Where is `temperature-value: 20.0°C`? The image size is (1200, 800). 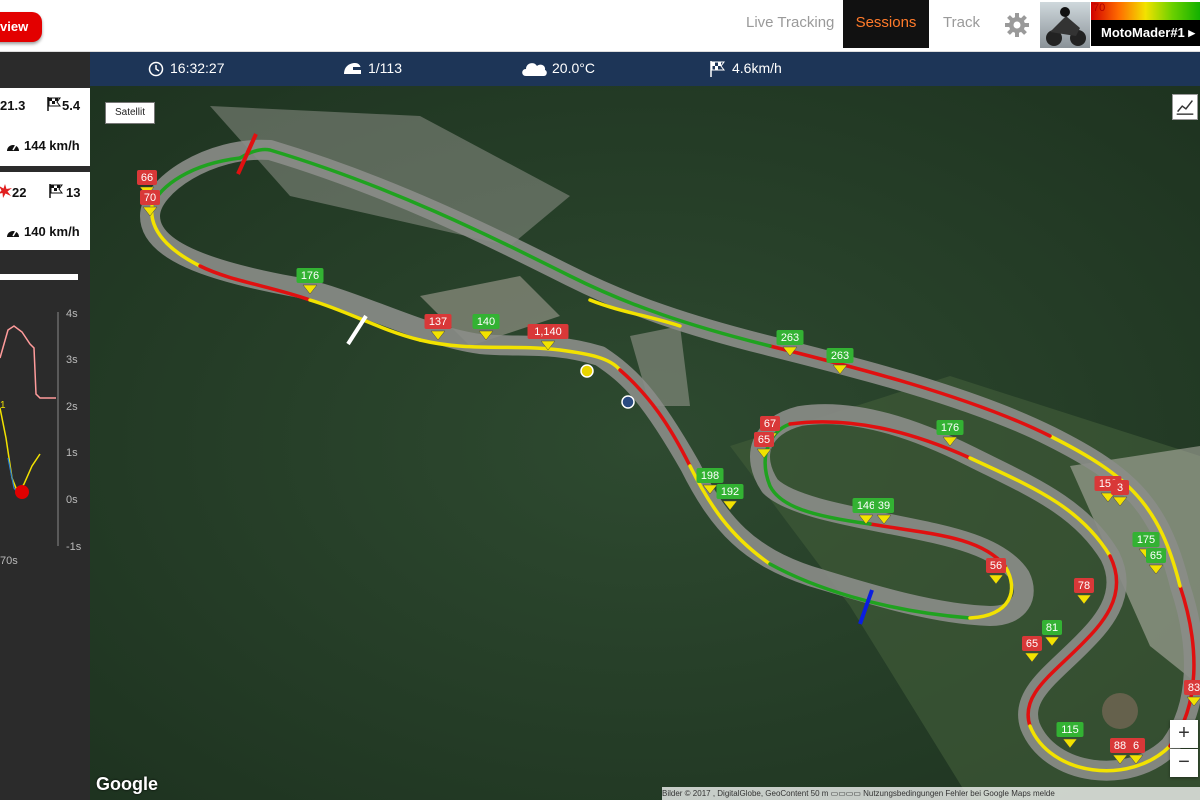 temperature-value: 20.0°C is located at coordinates (573, 68).